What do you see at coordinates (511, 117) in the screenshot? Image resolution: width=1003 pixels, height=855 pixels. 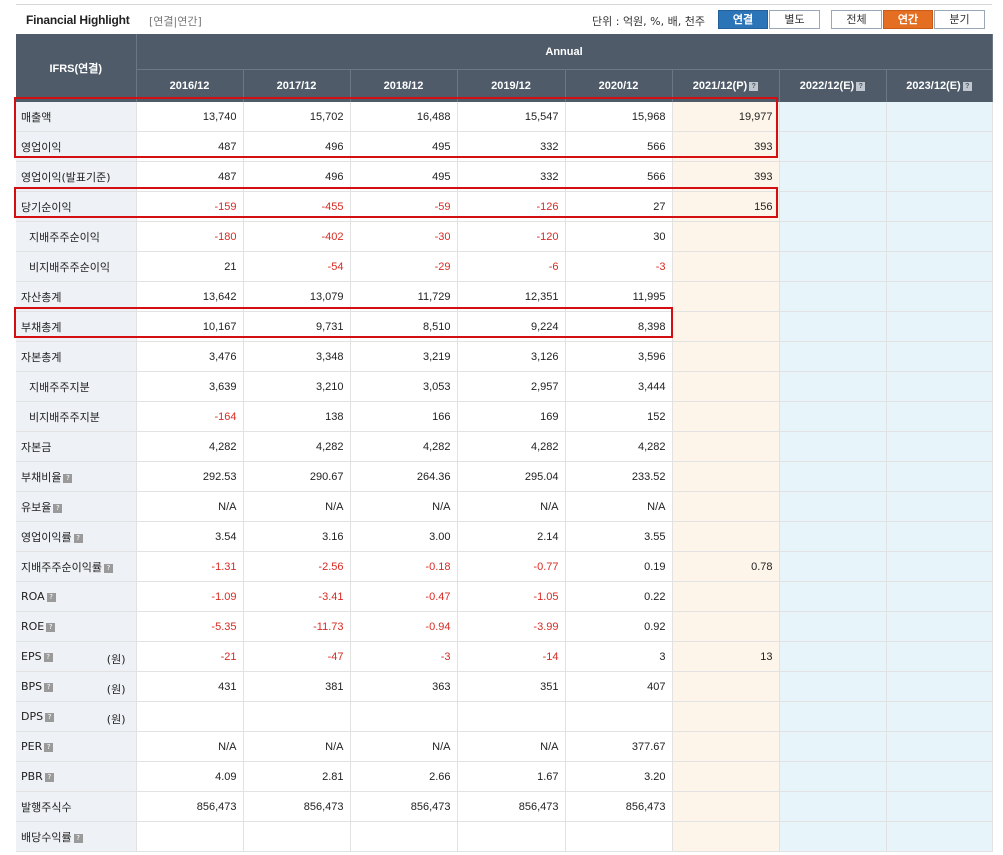 I see `value-cell: 15,547` at bounding box center [511, 117].